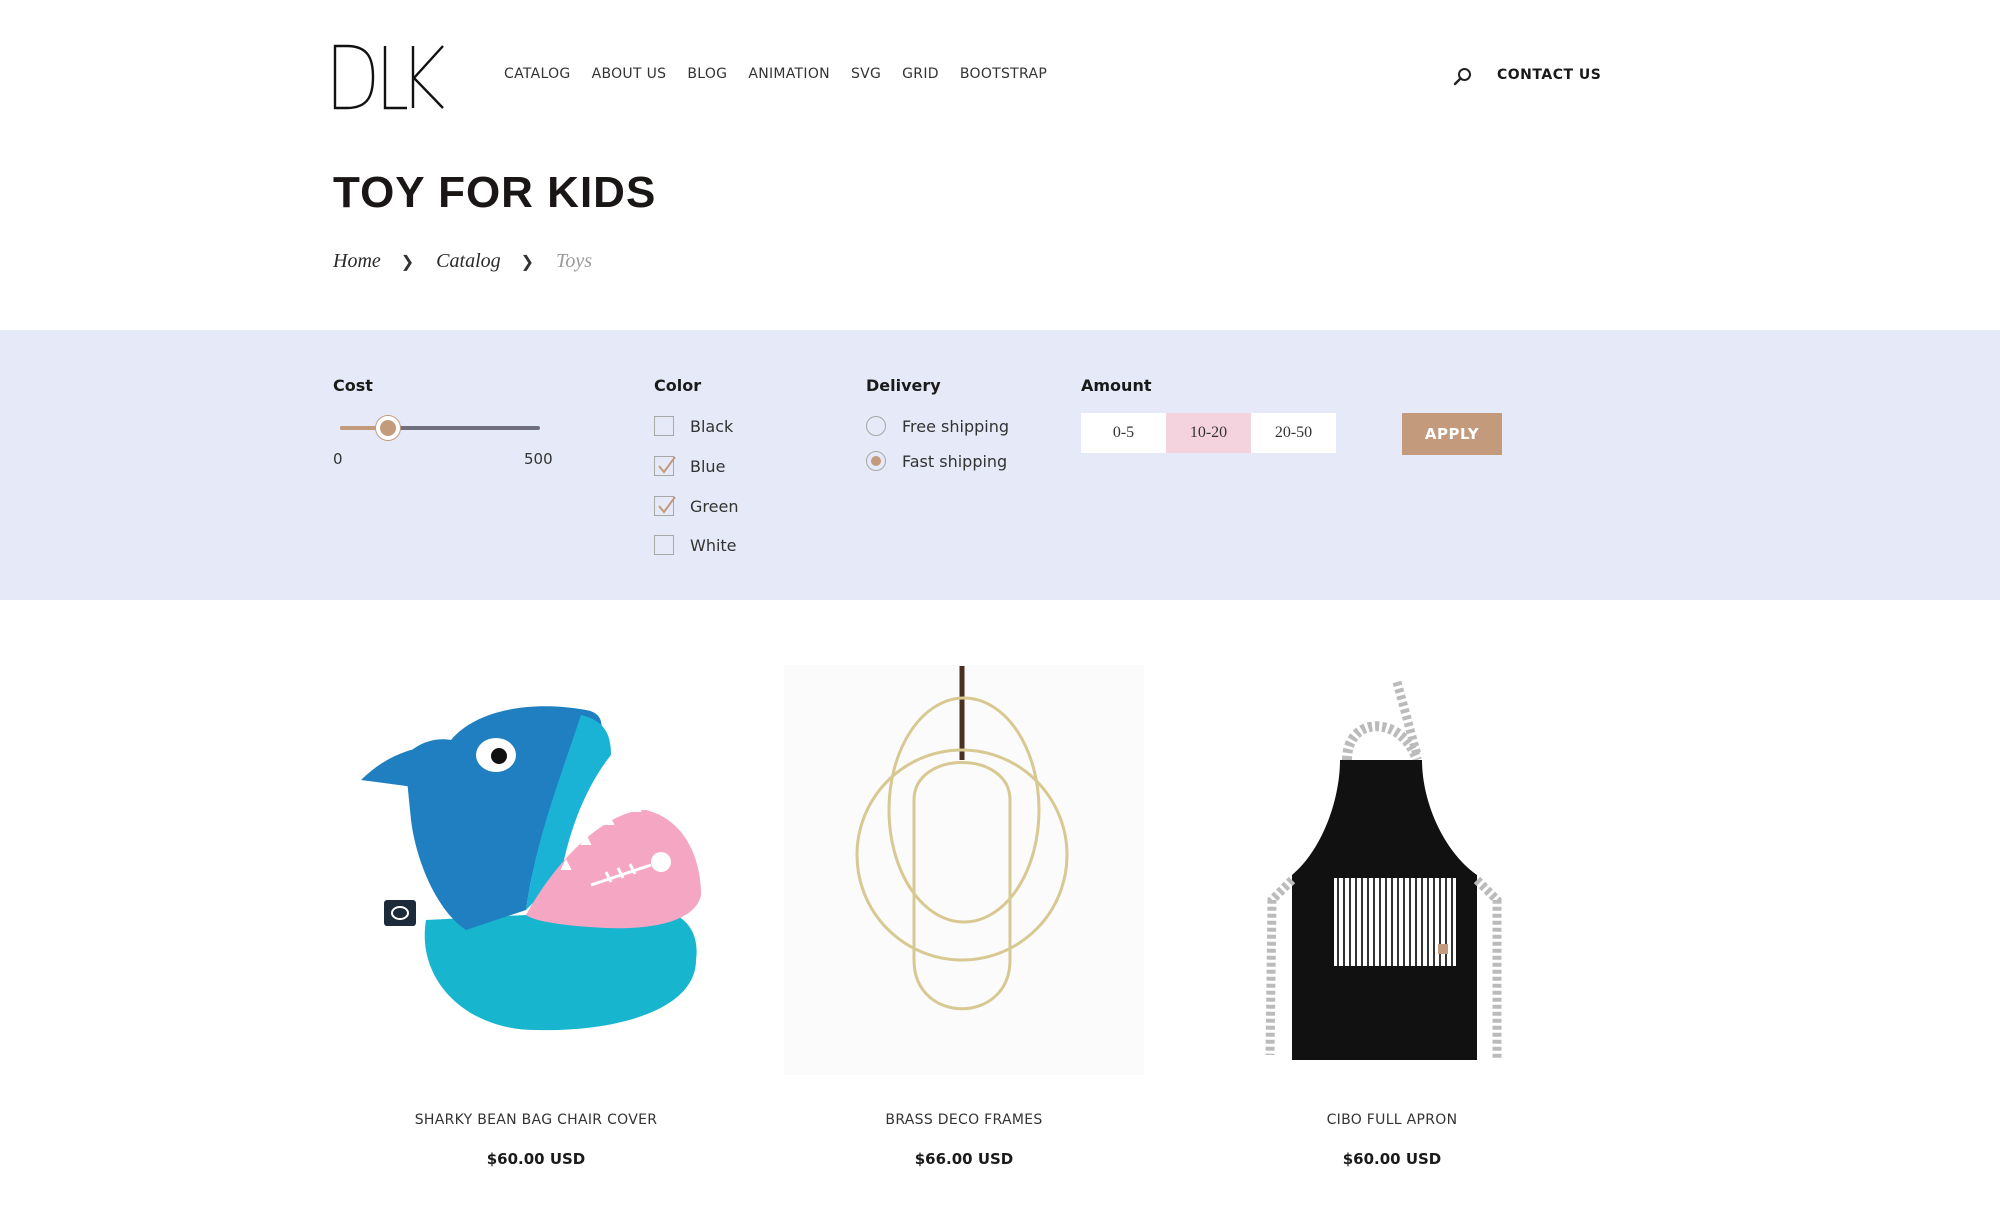  I want to click on product-card-sharky: SHARKY BEAN BAG CHAIR COVER $60.00 USD, so click(536, 914).